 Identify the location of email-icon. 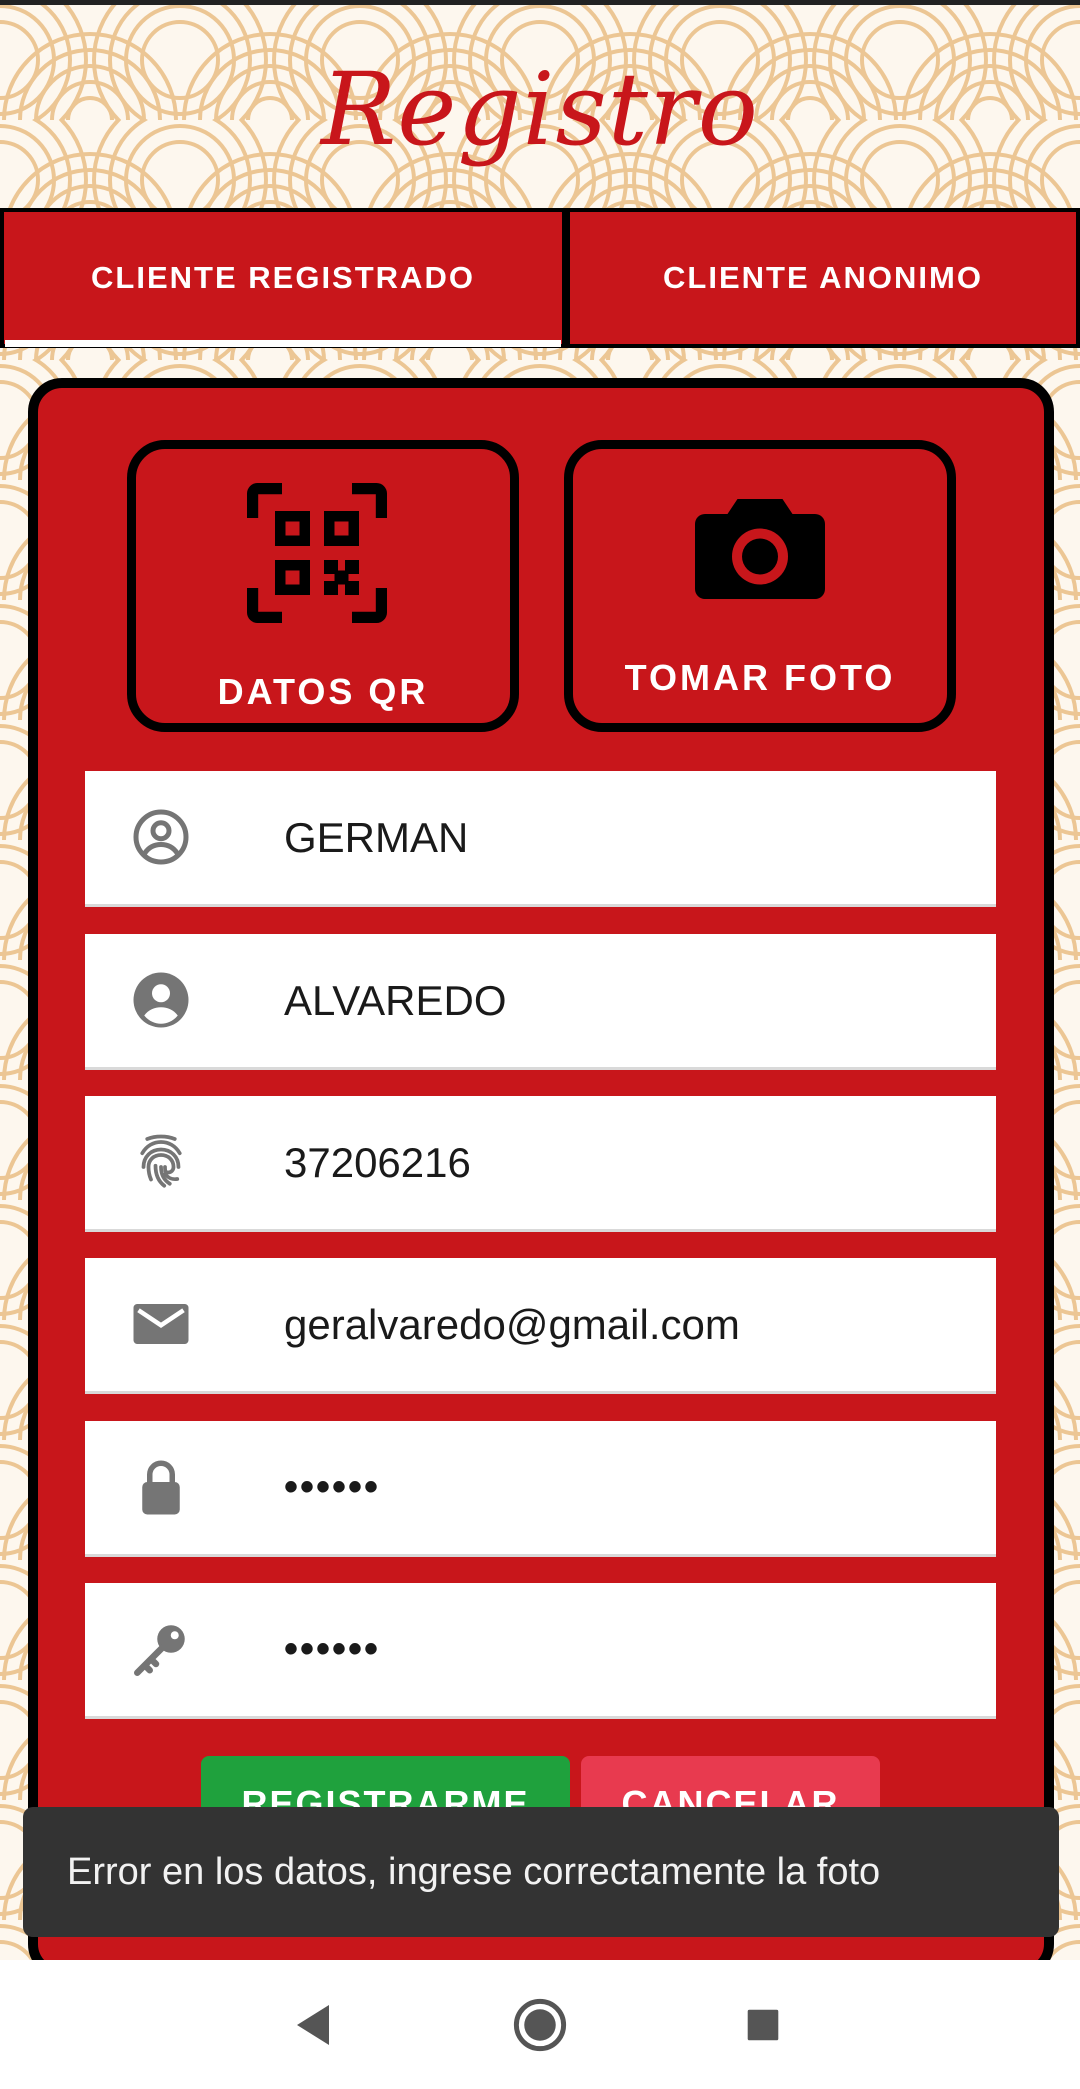
(161, 1324).